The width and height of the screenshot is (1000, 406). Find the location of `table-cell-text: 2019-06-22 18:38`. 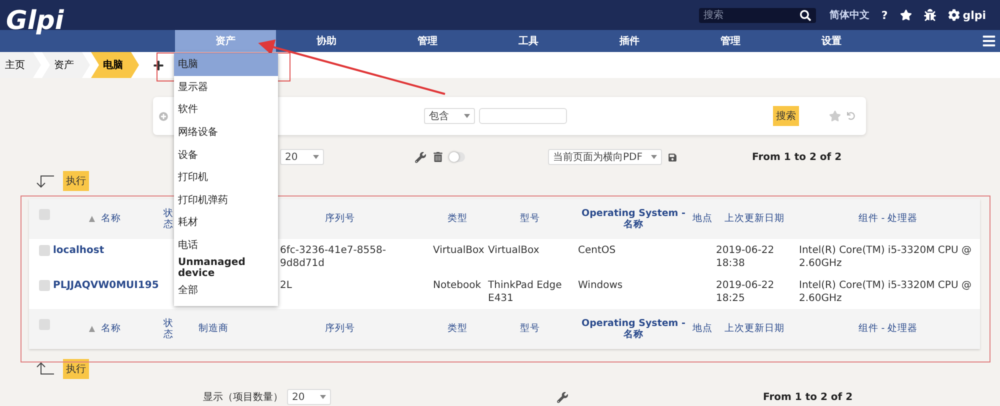

table-cell-text: 2019-06-22 18:38 is located at coordinates (745, 257).